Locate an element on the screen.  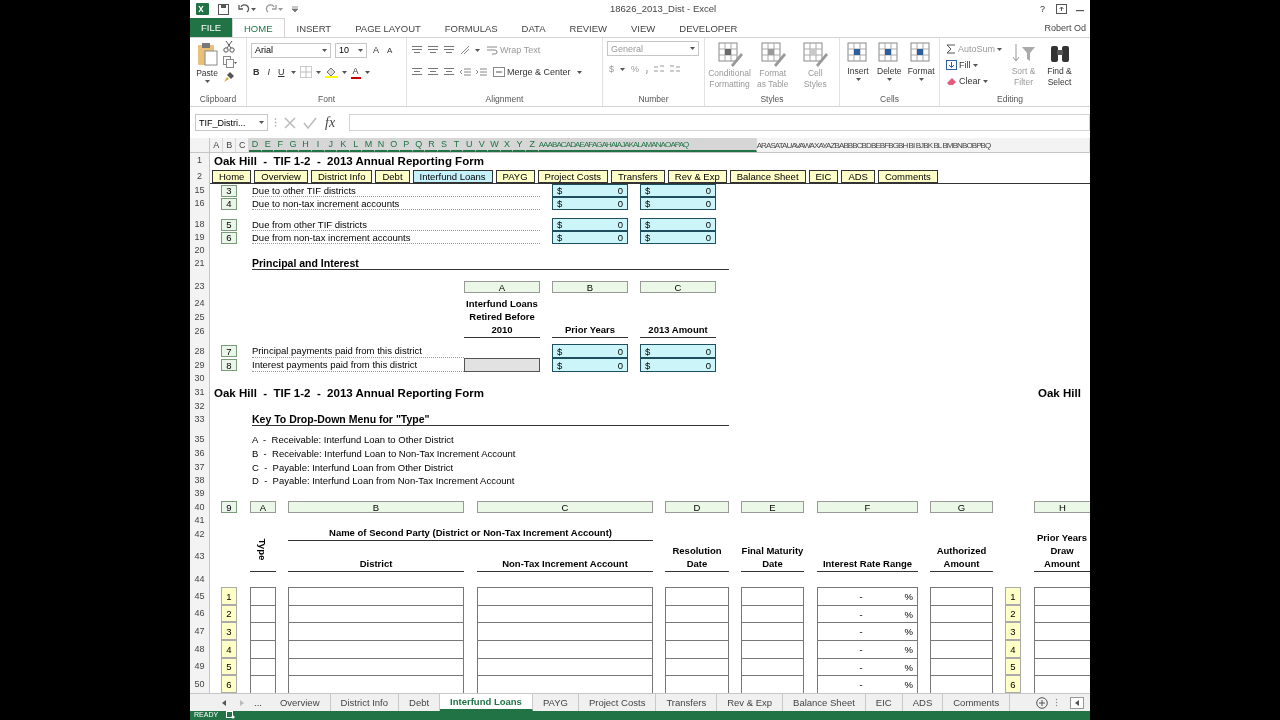
italic-button: I is located at coordinates (268, 72).